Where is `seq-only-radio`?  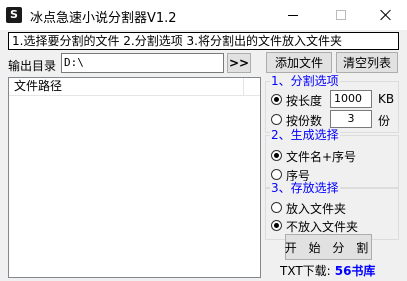
seq-only-radio is located at coordinates (276, 174).